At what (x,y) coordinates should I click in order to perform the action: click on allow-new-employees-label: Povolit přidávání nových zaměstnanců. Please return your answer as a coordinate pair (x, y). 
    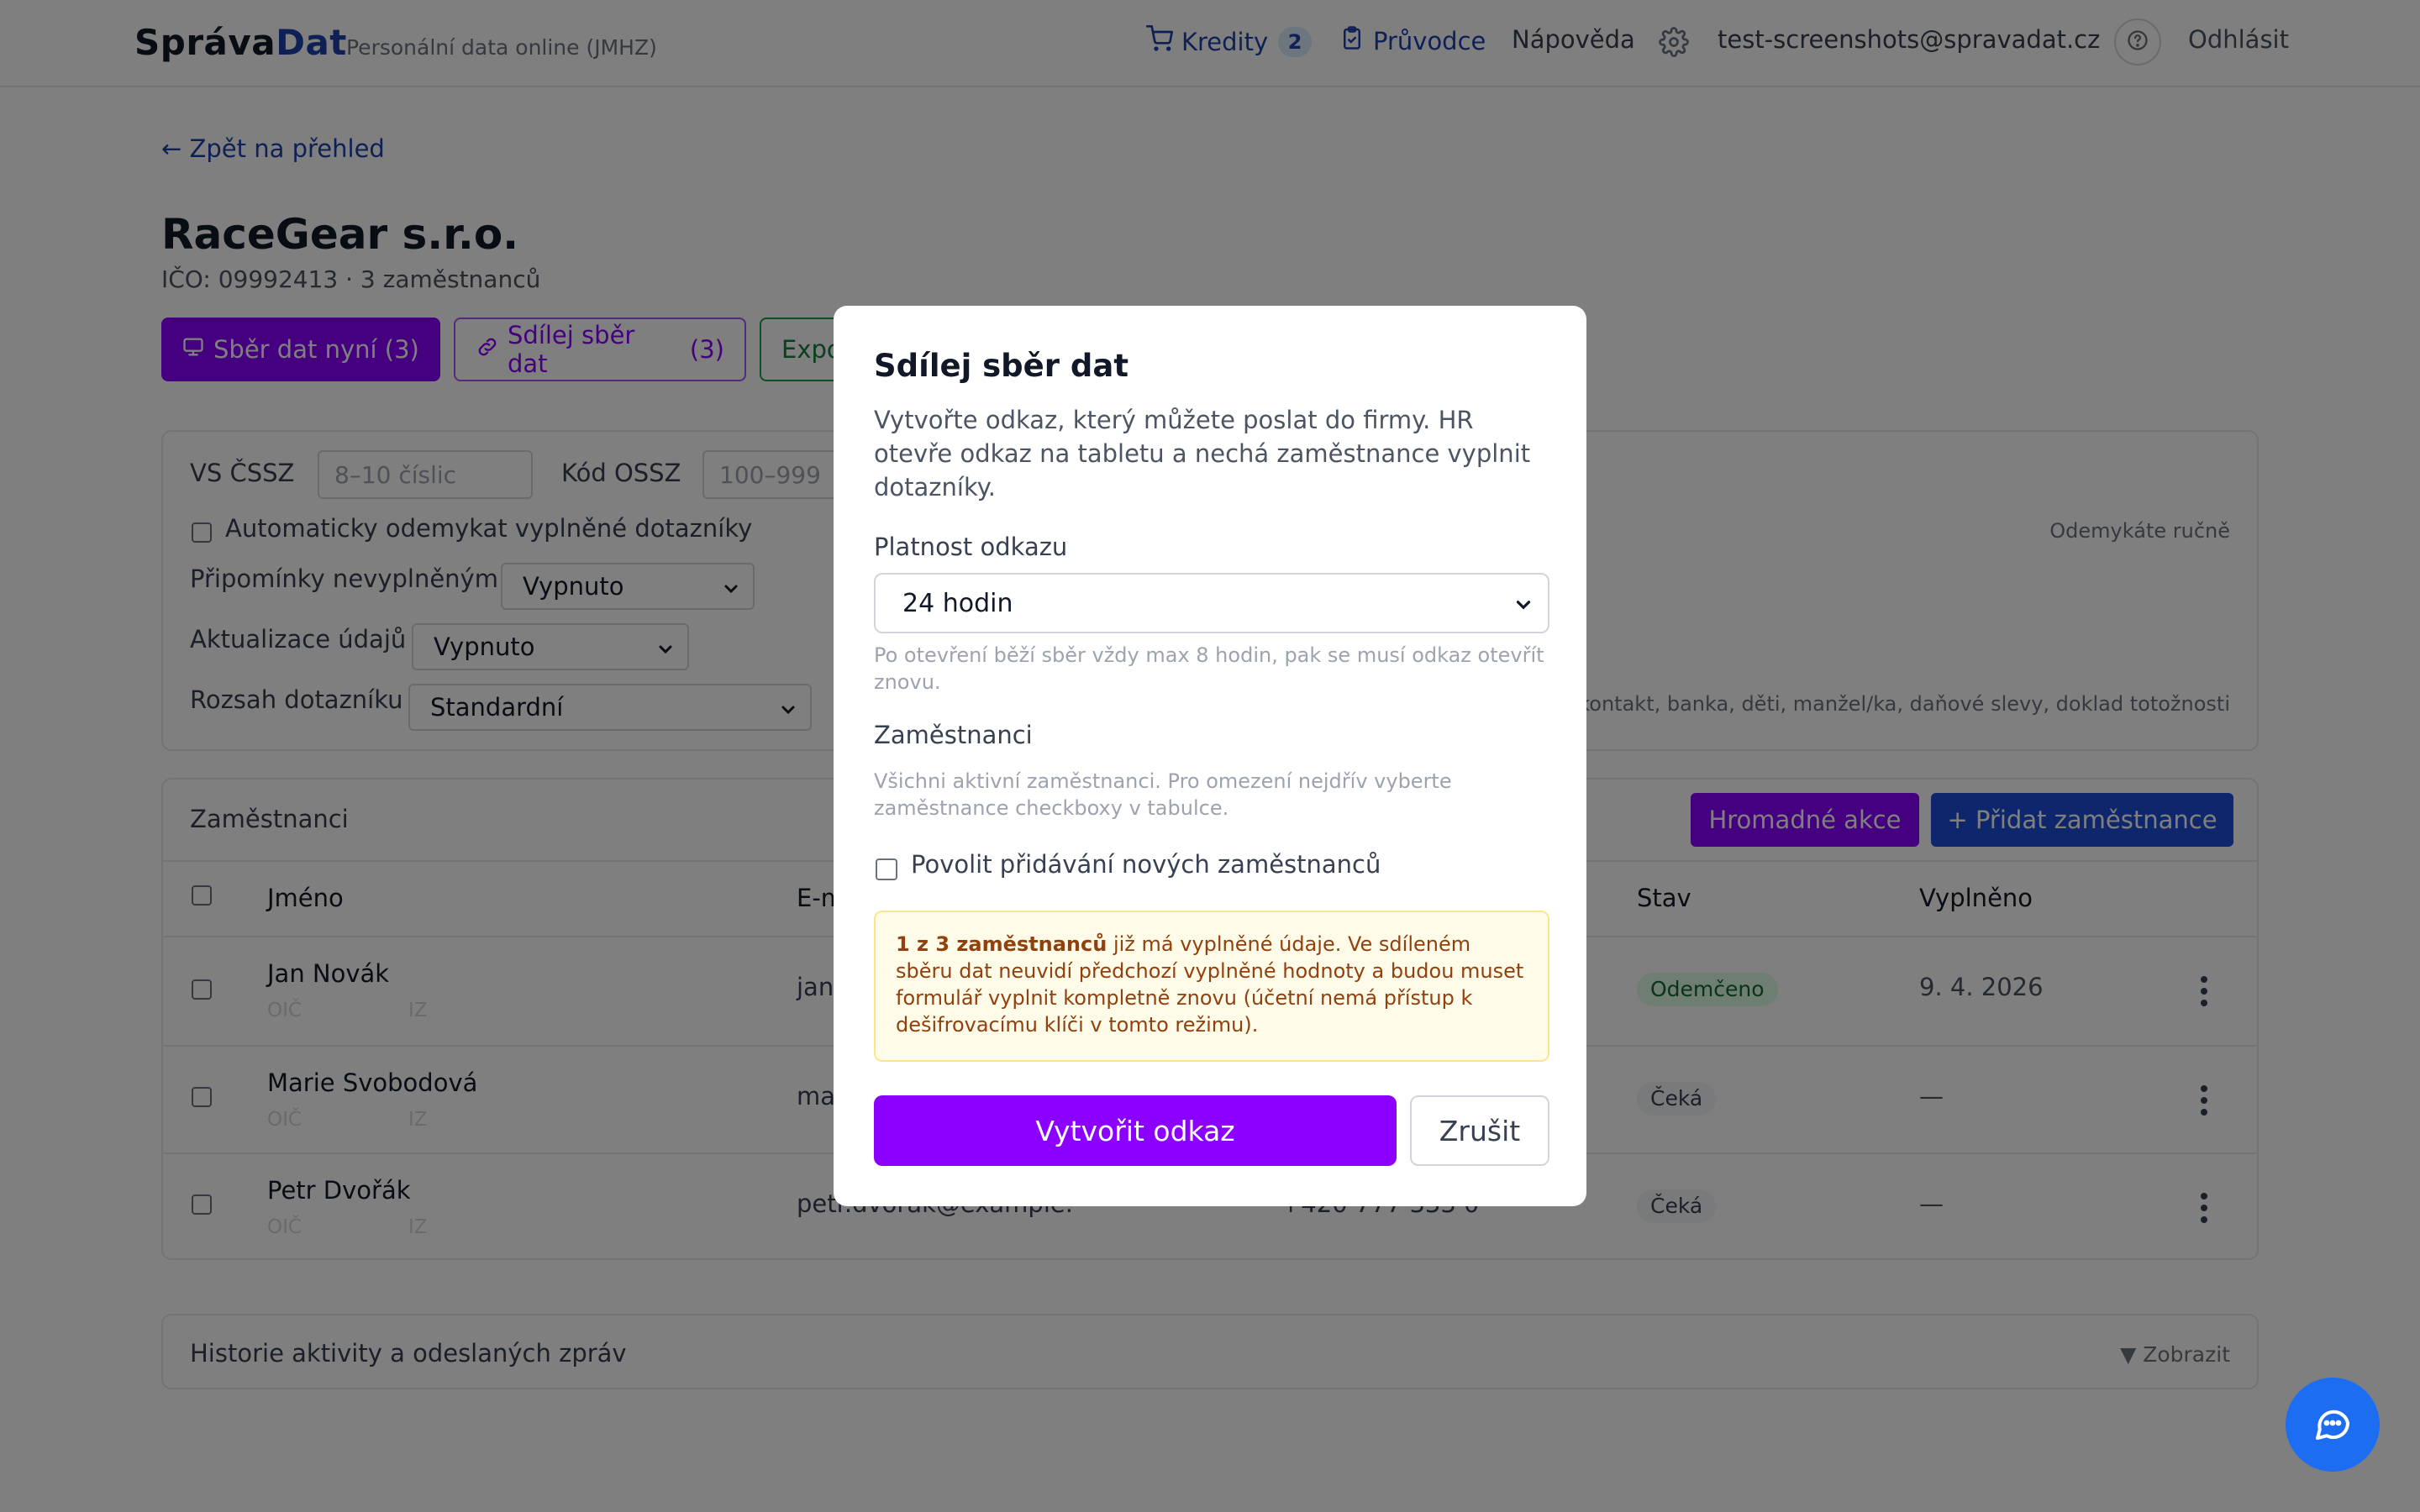
    Looking at the image, I should click on (1146, 864).